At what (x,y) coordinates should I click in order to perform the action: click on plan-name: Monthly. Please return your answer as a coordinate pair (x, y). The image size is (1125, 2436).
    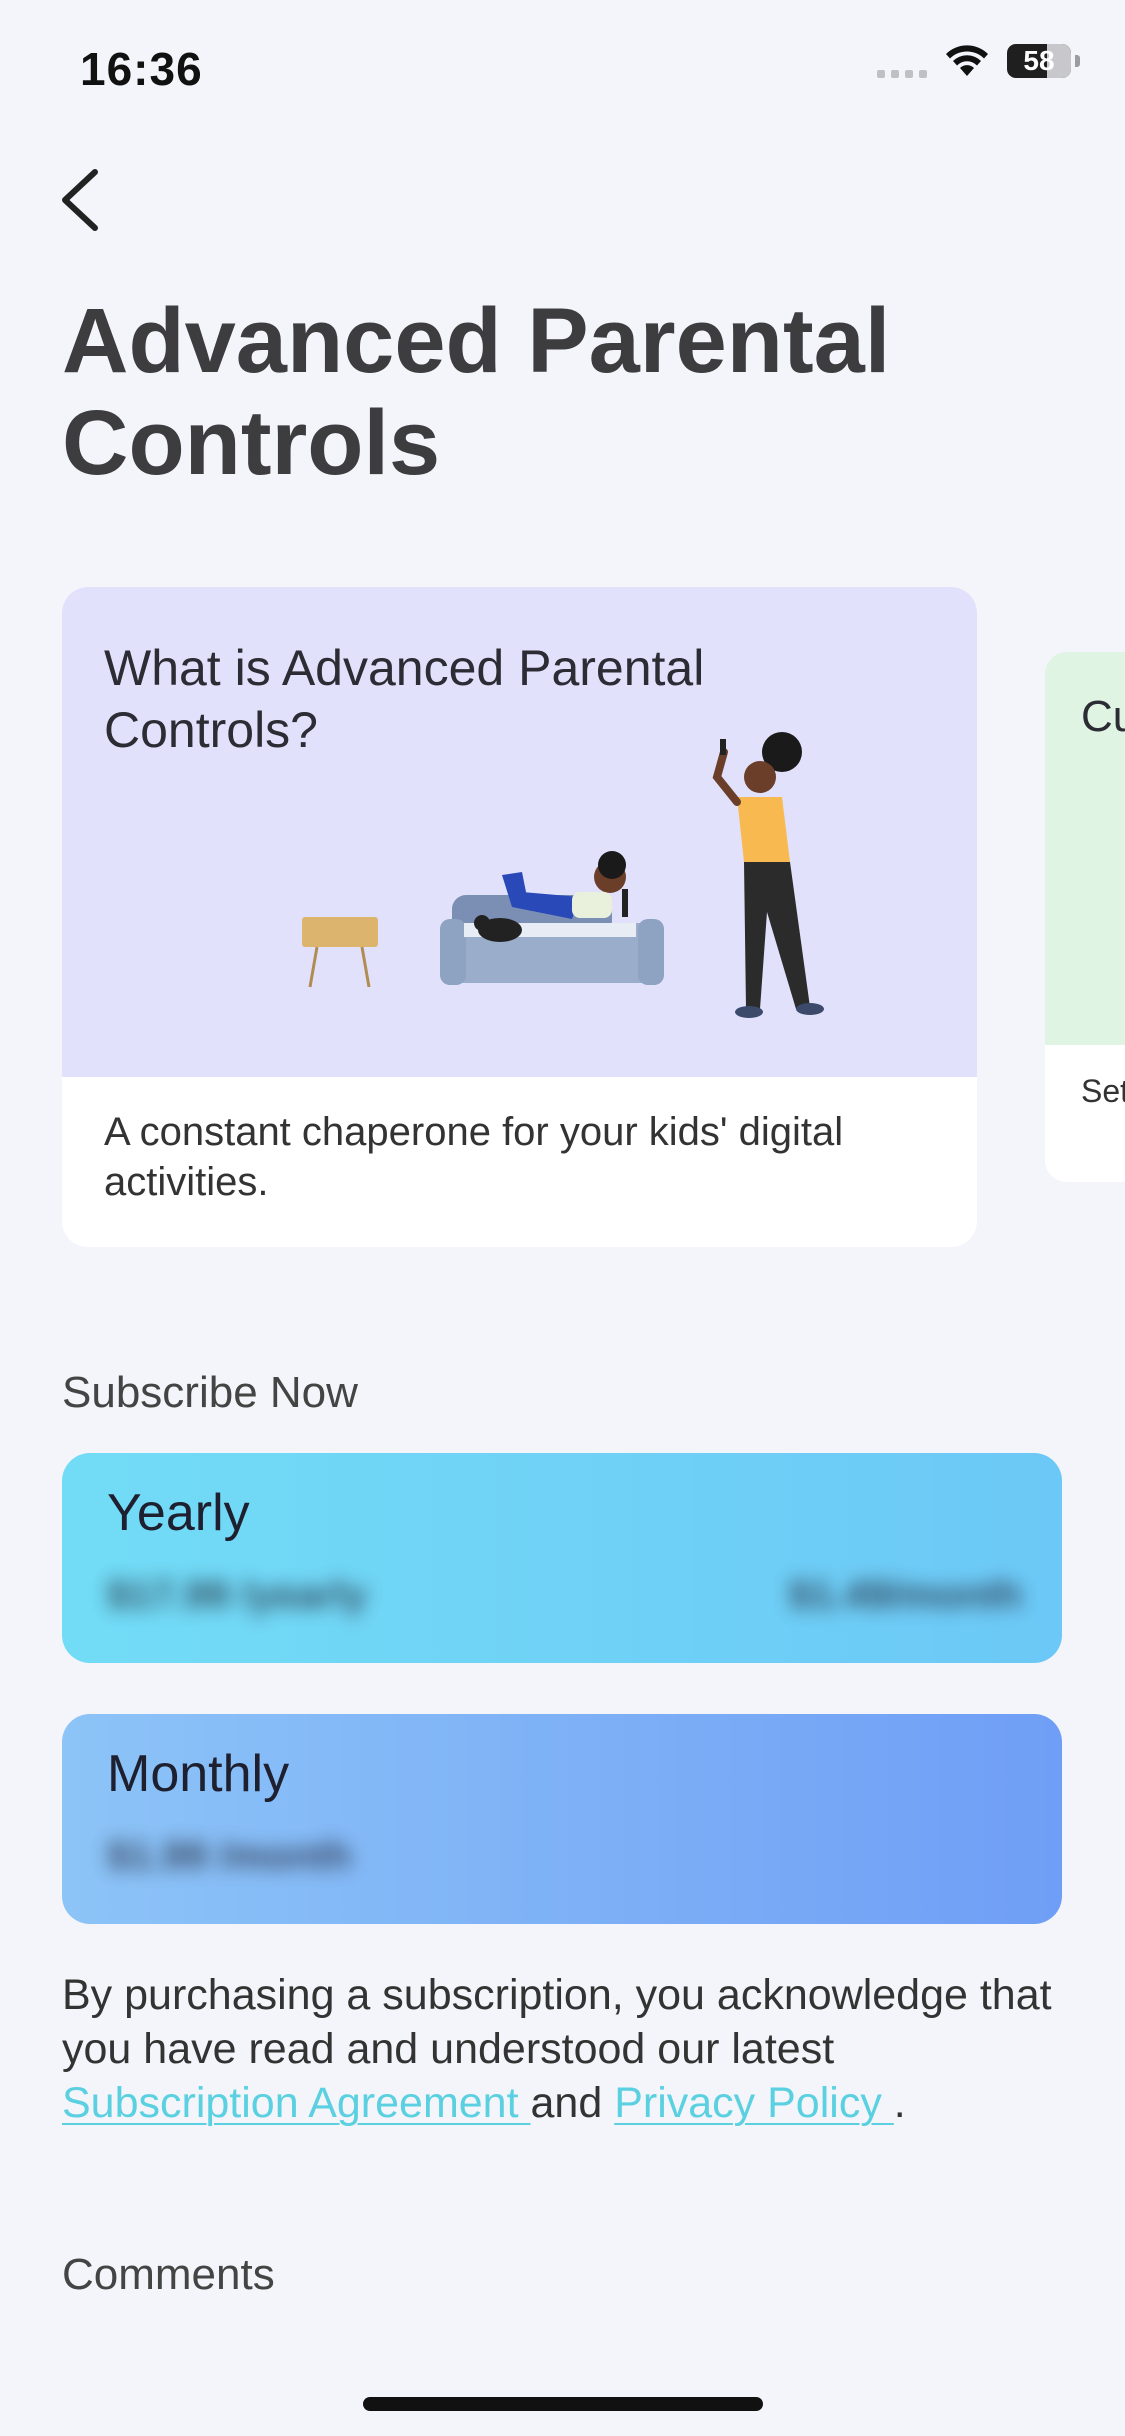
    Looking at the image, I should click on (198, 1774).